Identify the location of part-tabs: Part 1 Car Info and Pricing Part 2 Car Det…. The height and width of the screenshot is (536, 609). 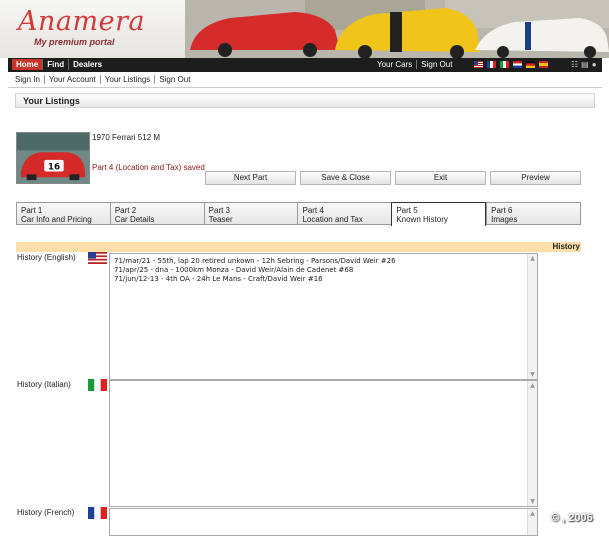
(298, 214).